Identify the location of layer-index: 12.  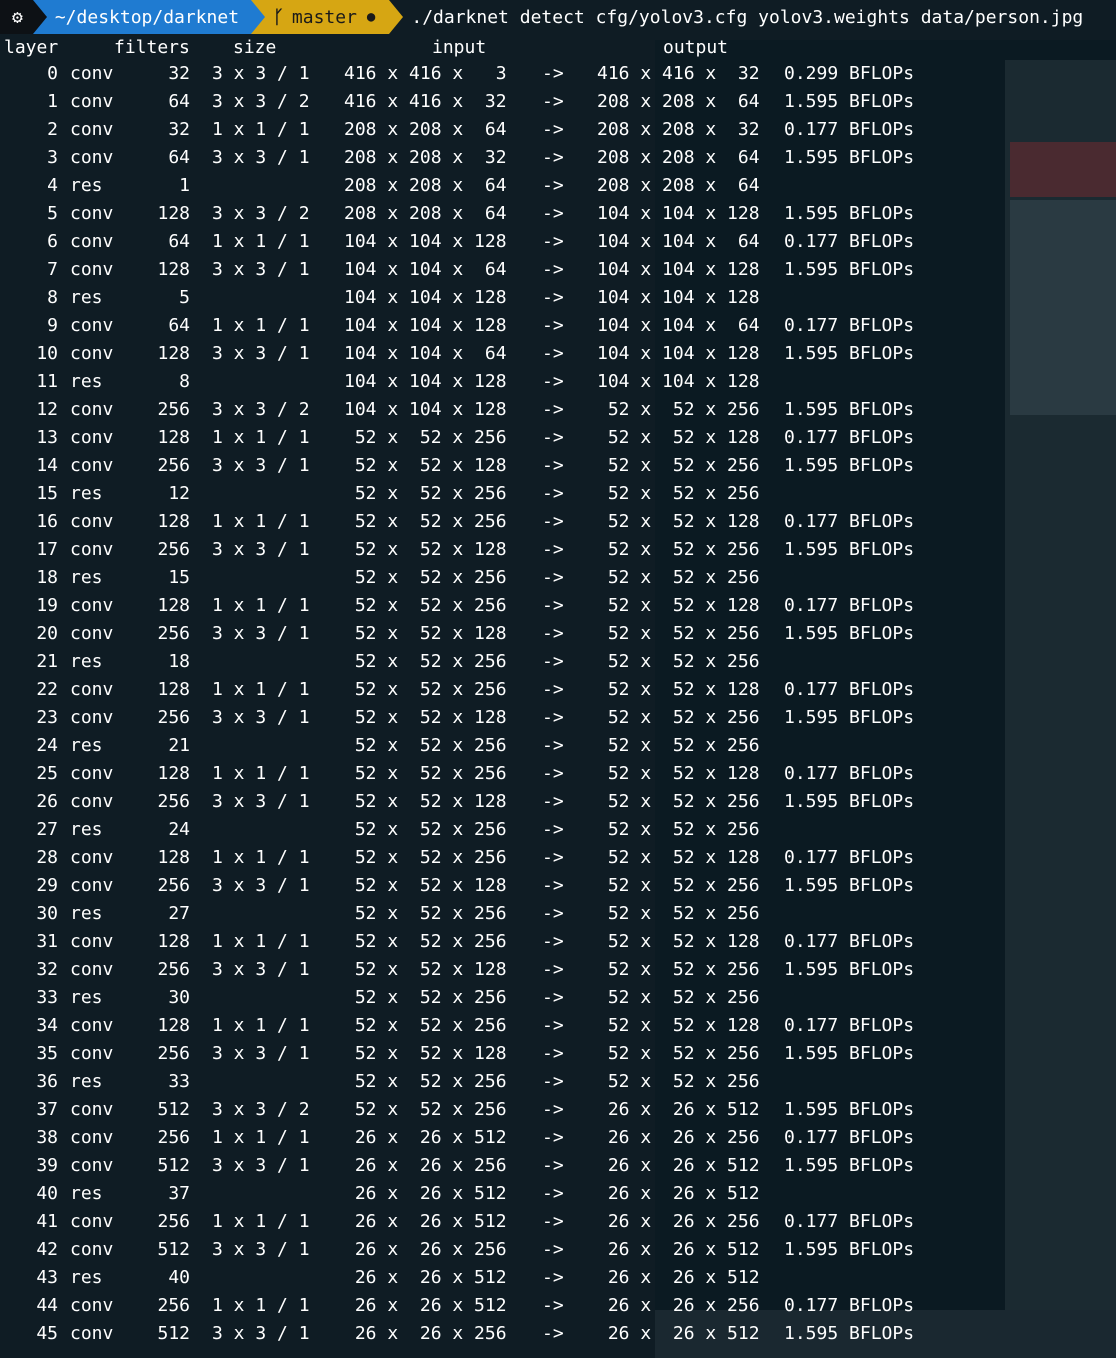
(47, 409).